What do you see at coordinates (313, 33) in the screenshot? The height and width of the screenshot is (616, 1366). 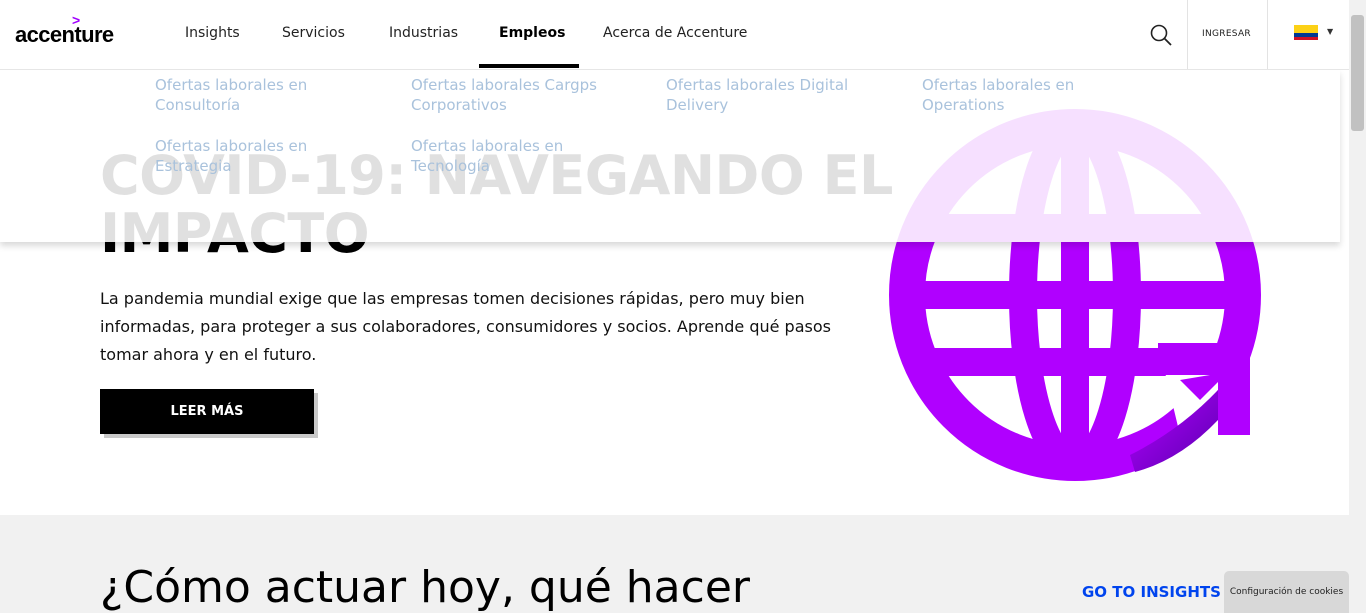 I see `nav-servicios: Servicios` at bounding box center [313, 33].